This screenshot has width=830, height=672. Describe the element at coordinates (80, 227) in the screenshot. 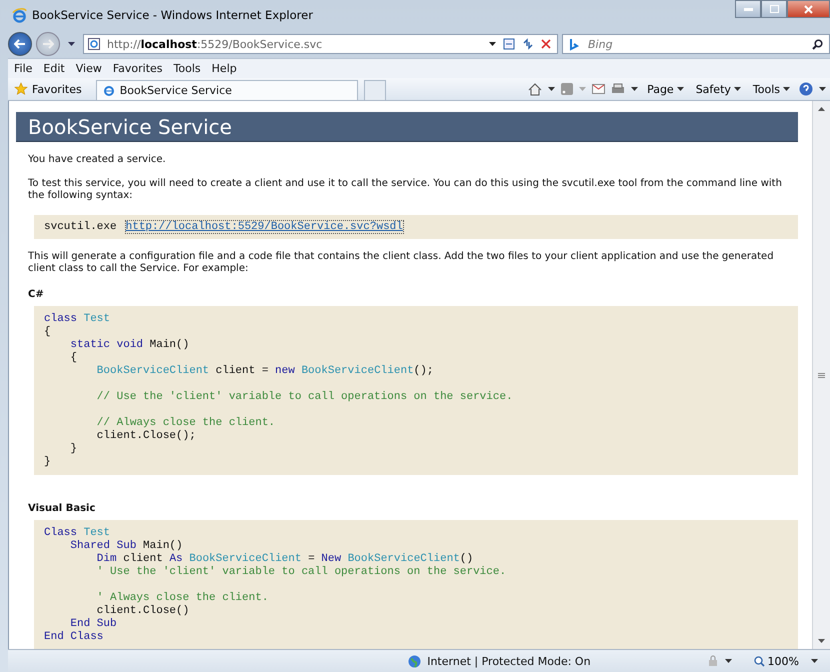

I see `command-text: svcutil.exe` at that location.